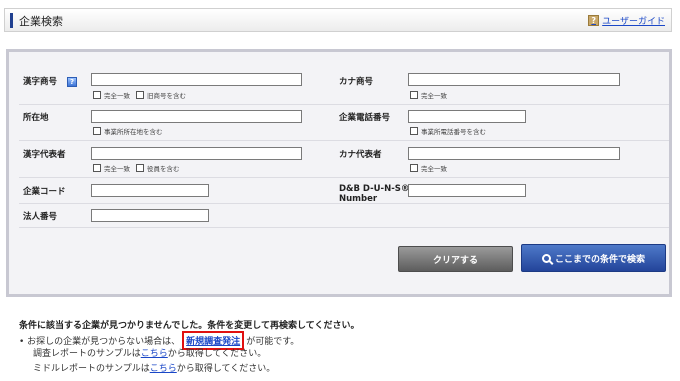 The image size is (680, 381). Describe the element at coordinates (166, 96) in the screenshot. I see `kanji-former-label: 旧商号を含む` at that location.